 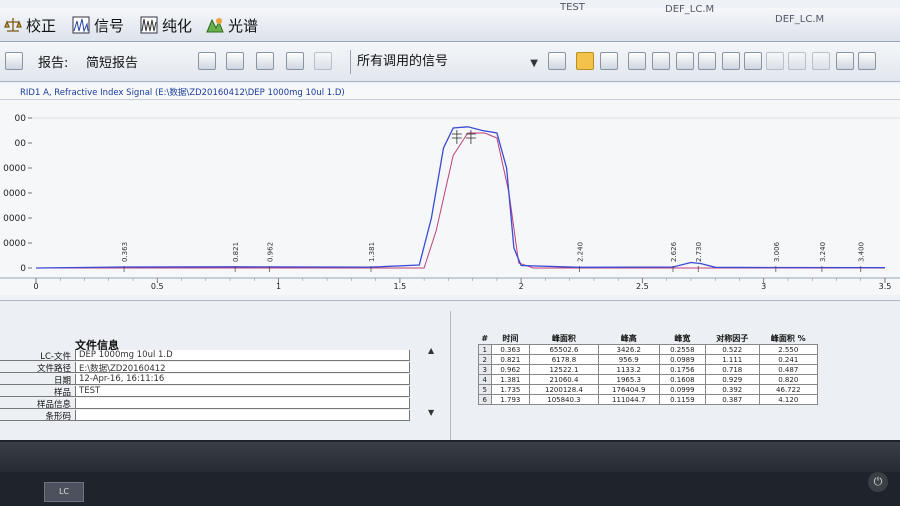 I want to click on x-tick-label: 2, so click(x=521, y=286).